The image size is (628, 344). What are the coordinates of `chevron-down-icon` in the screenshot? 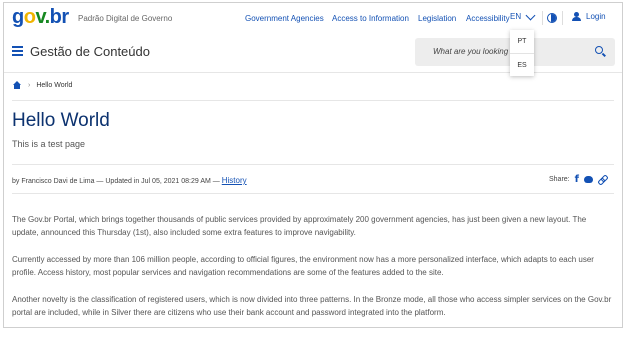 It's located at (530, 15).